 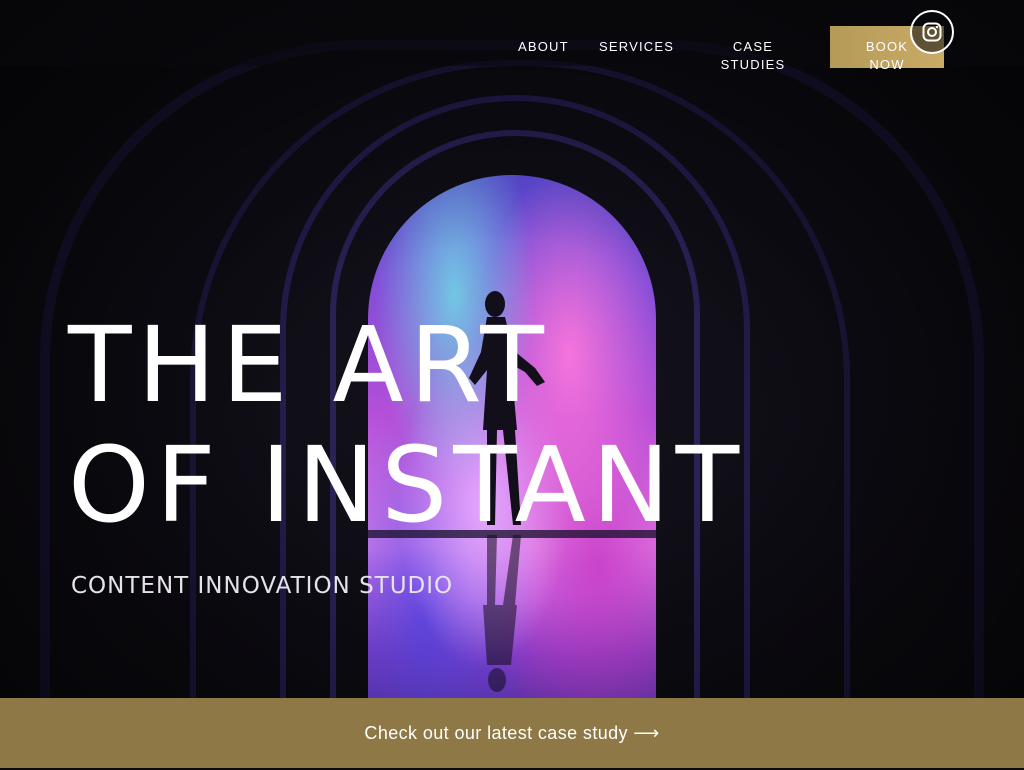 I want to click on book-now-label: BOOK NOW, so click(x=887, y=55).